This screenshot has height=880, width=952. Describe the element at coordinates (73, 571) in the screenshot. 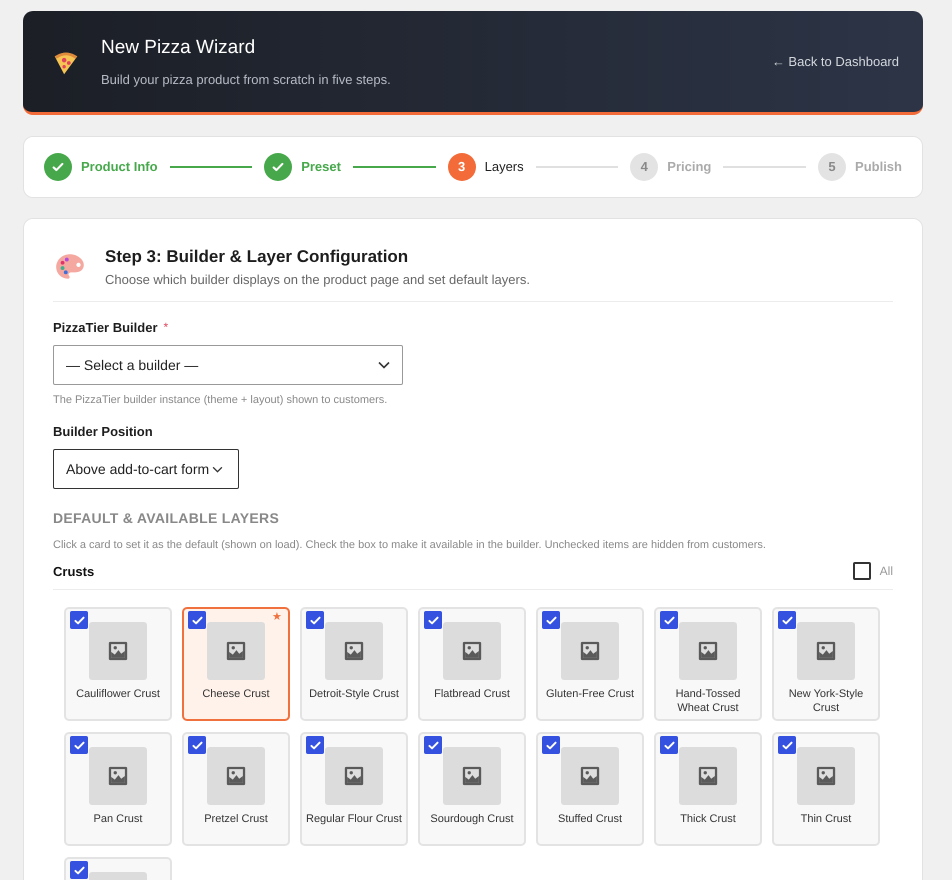

I see `group-title: Crusts` at that location.